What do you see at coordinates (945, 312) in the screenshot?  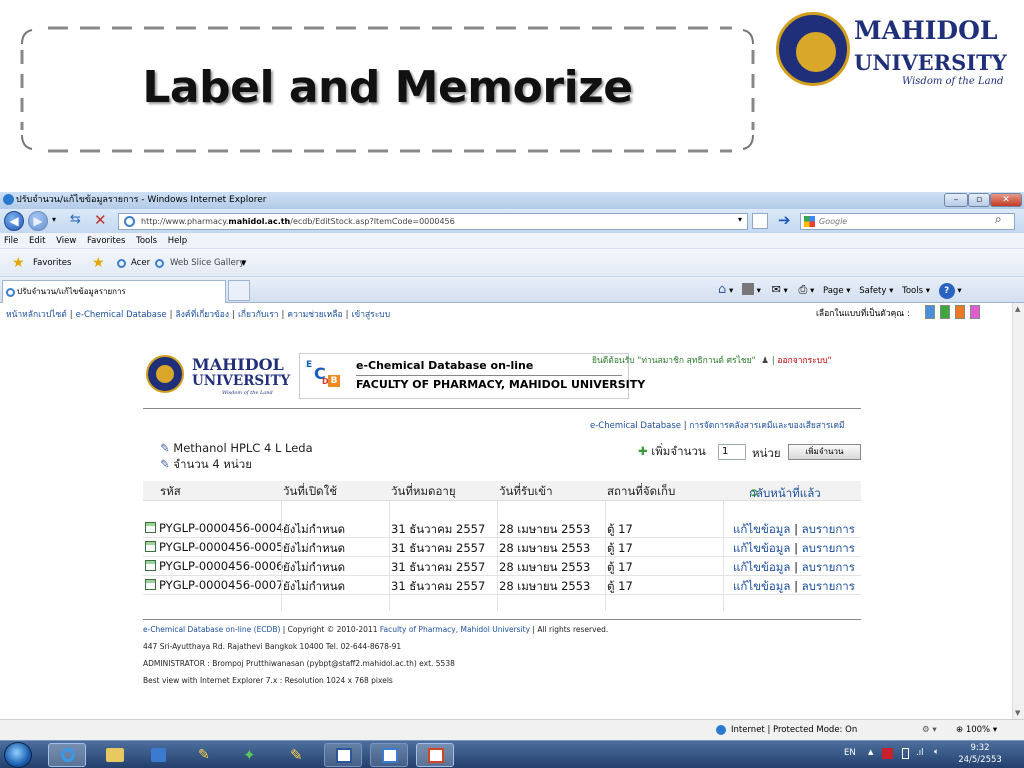 I see `theme-green-swatch` at bounding box center [945, 312].